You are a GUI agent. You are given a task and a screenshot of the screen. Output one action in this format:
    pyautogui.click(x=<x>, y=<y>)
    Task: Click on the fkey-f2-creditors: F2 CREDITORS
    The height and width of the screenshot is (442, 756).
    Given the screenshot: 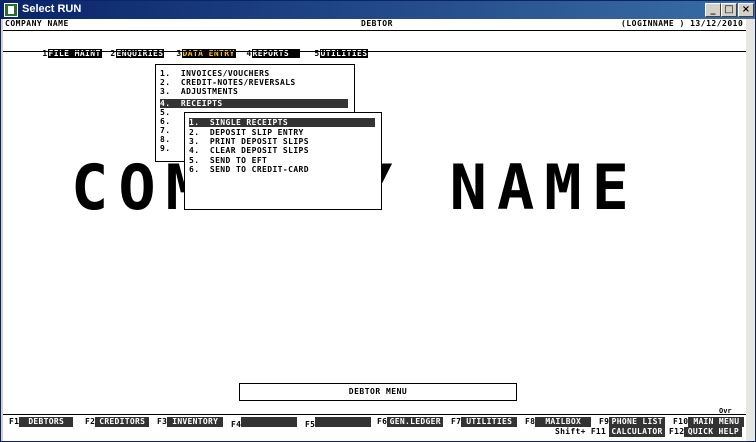 What is the action you would take?
    pyautogui.click(x=117, y=422)
    